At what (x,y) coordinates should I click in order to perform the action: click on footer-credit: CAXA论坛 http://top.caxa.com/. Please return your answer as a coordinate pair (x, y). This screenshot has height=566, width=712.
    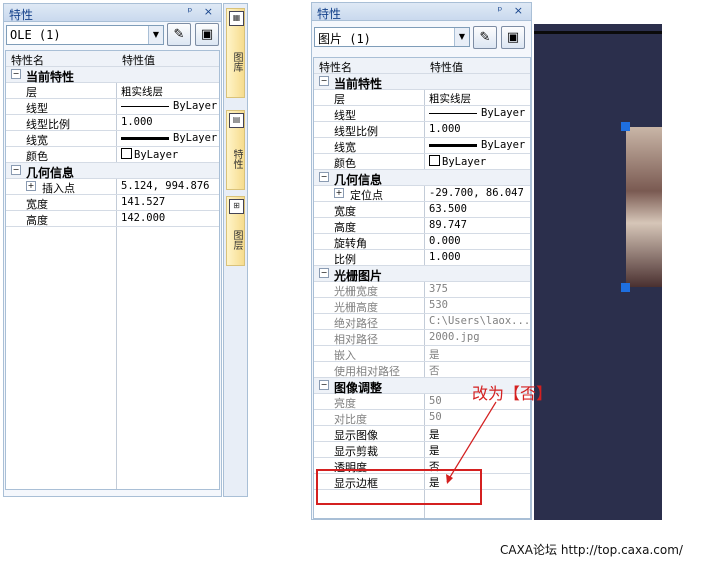
    Looking at the image, I should click on (591, 550).